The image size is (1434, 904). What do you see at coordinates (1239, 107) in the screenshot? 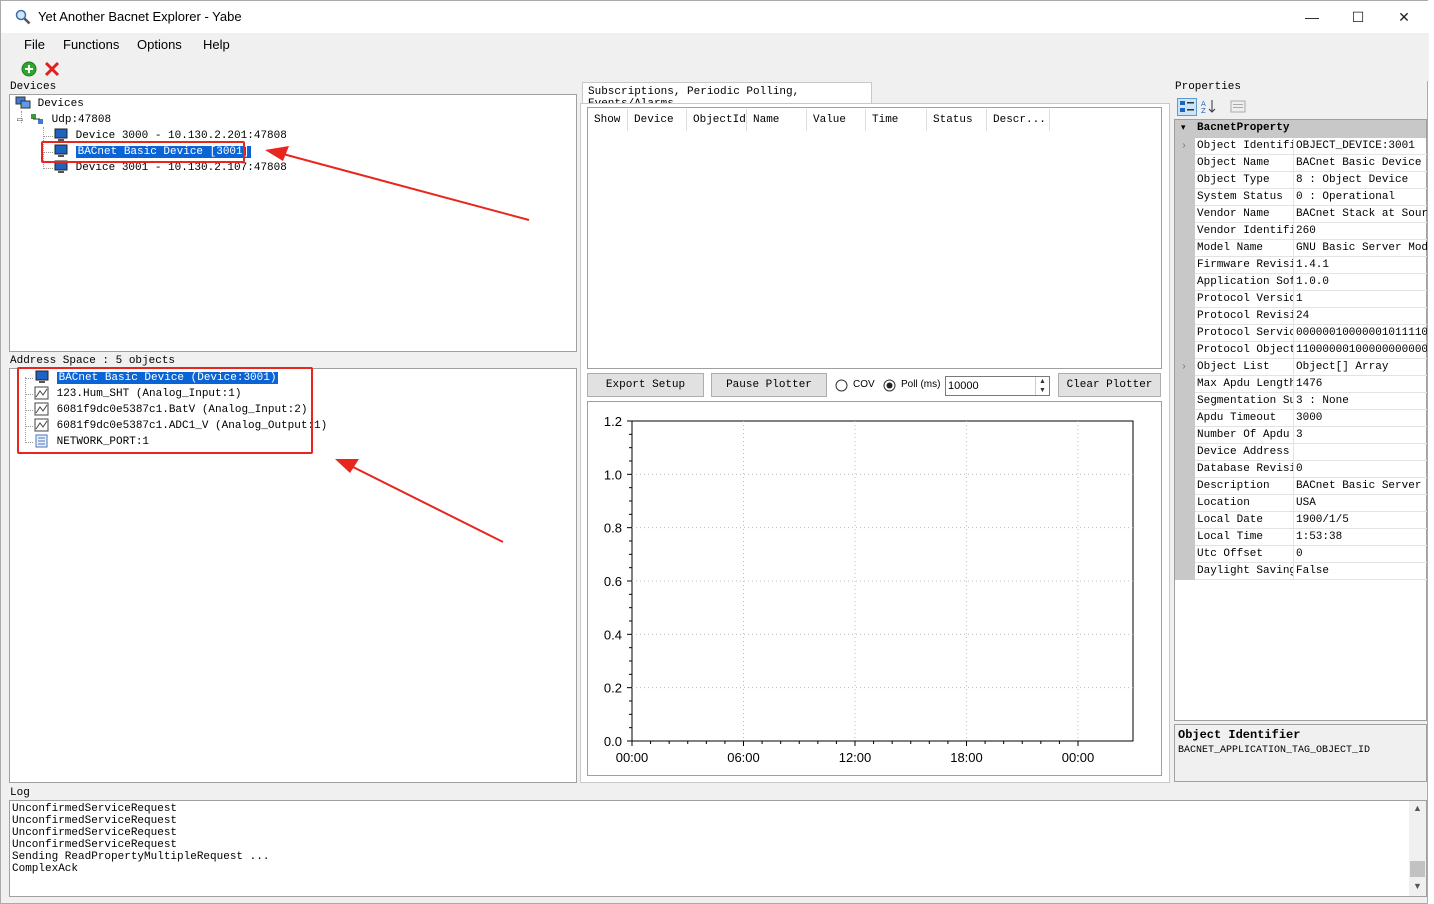
I see `property-pages-button` at bounding box center [1239, 107].